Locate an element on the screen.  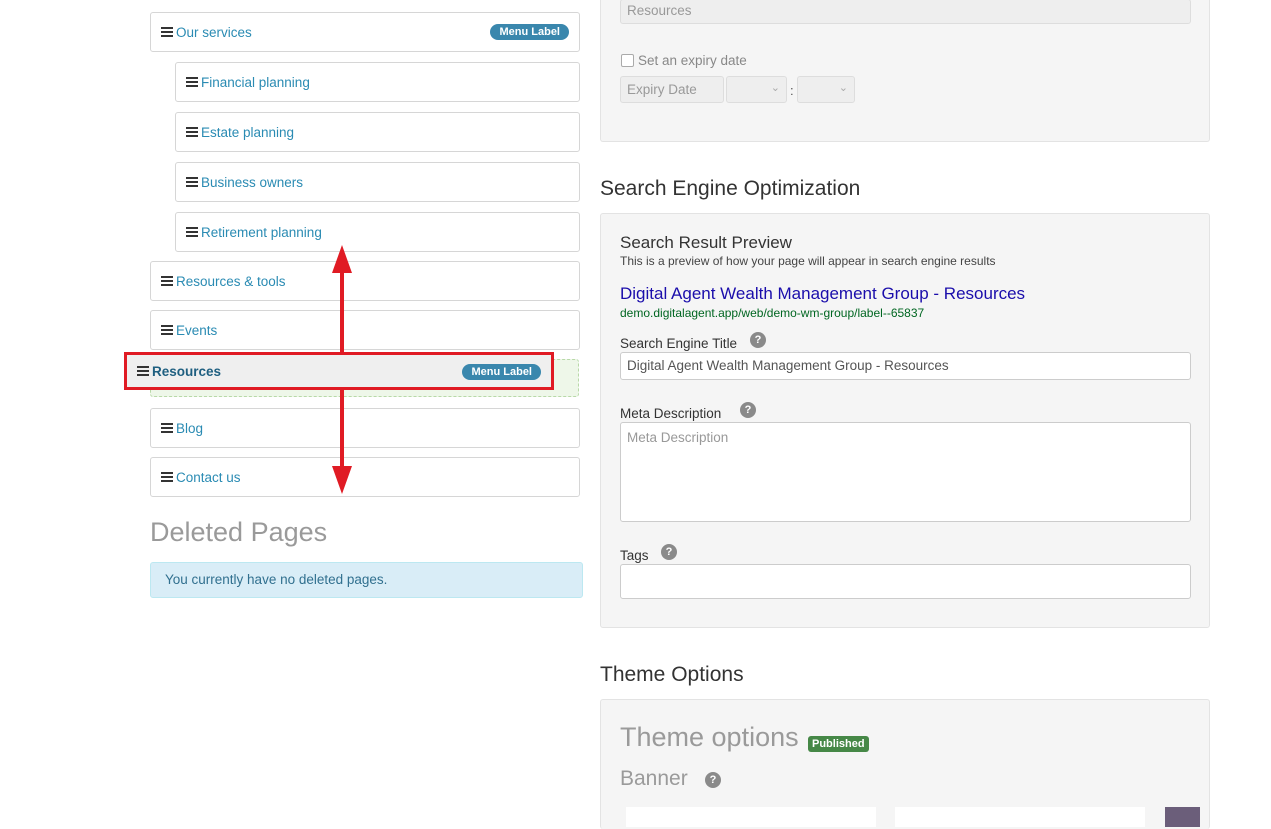
tree-item-label: Resources & tools is located at coordinates (231, 281).